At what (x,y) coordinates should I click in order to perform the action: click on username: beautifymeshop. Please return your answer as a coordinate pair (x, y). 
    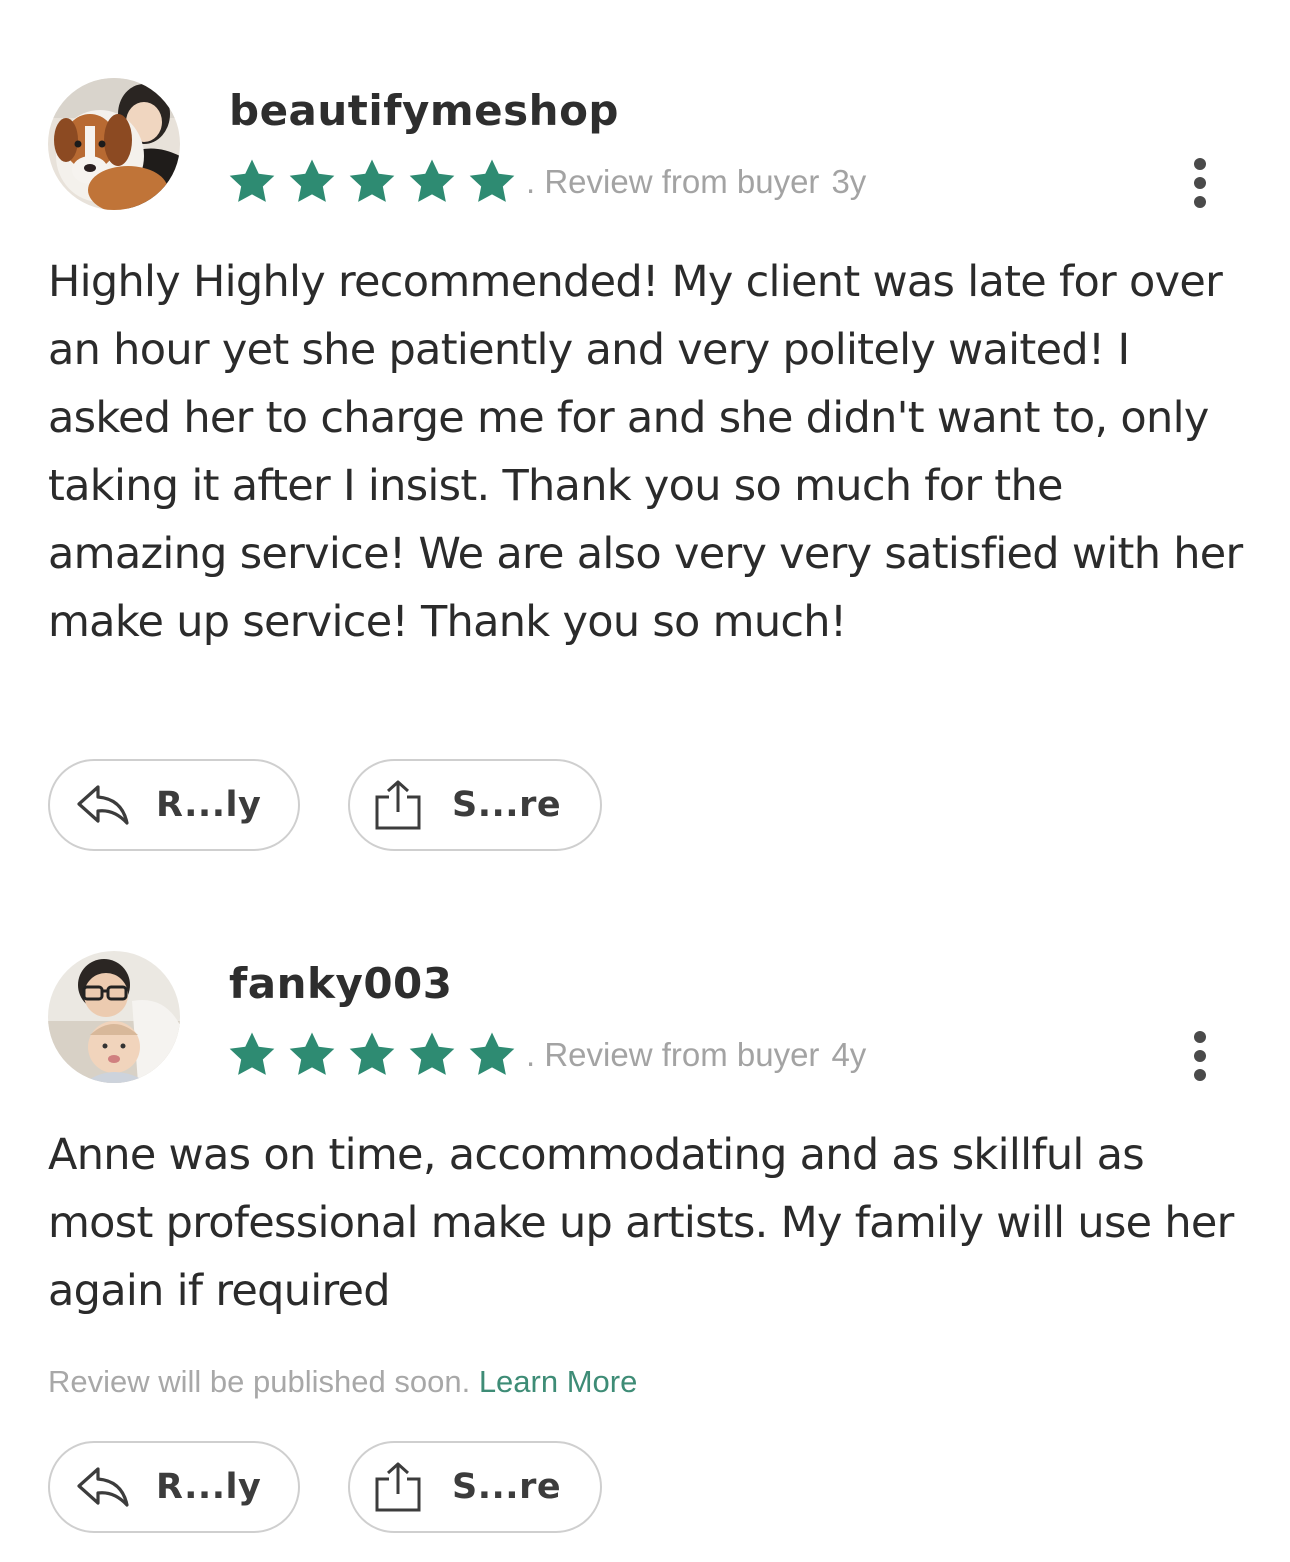
    Looking at the image, I should click on (424, 110).